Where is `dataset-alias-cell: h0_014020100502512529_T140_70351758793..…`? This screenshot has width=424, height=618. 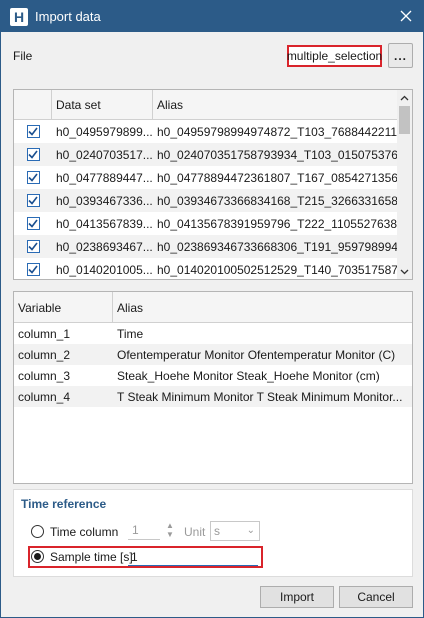
dataset-alias-cell: h0_014020100502512529_T140_70351758793..… is located at coordinates (275, 270).